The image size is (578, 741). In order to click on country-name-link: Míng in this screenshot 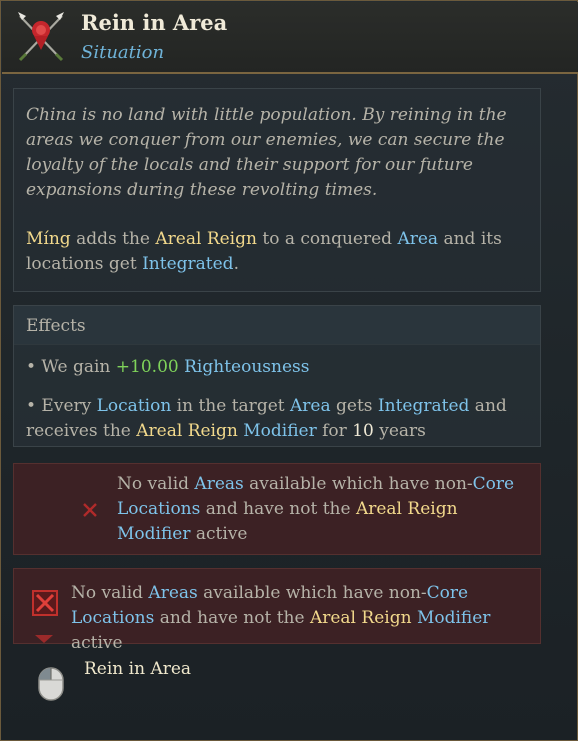, I will do `click(48, 239)`.